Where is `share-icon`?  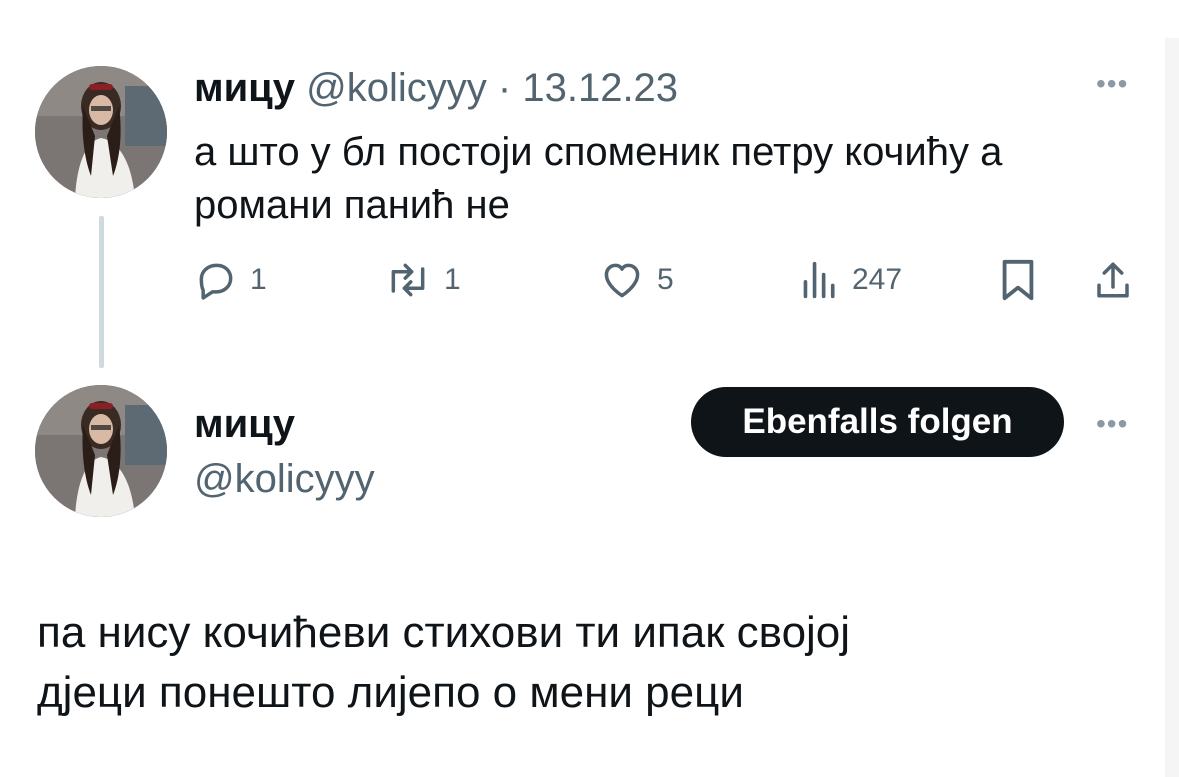
share-icon is located at coordinates (1113, 280).